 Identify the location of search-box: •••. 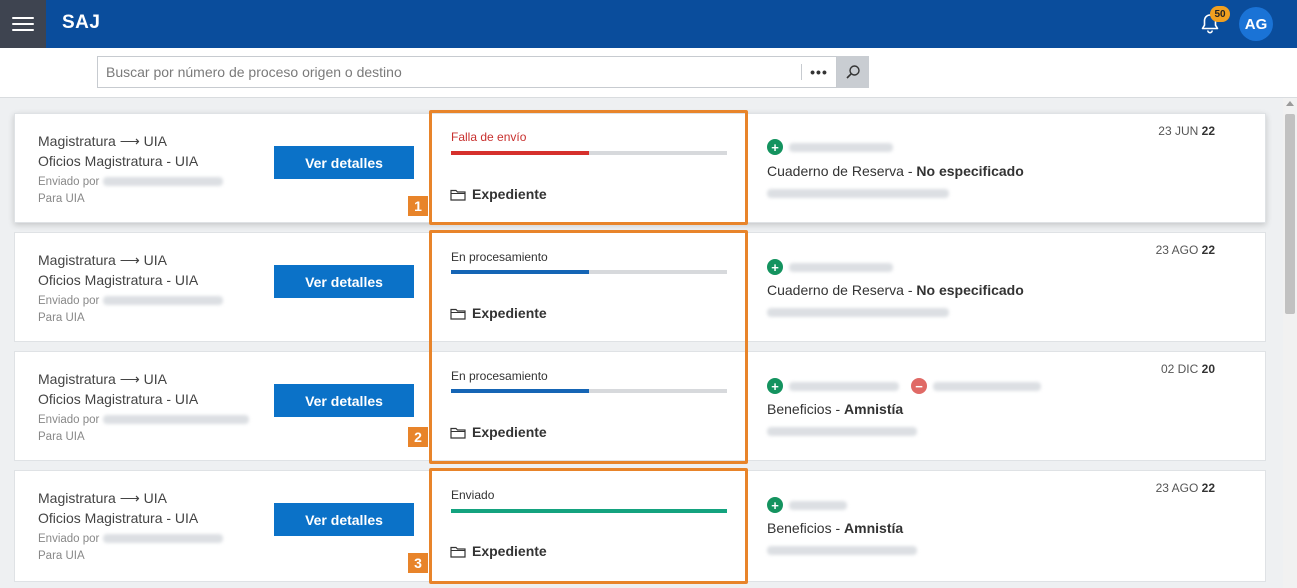
(467, 72).